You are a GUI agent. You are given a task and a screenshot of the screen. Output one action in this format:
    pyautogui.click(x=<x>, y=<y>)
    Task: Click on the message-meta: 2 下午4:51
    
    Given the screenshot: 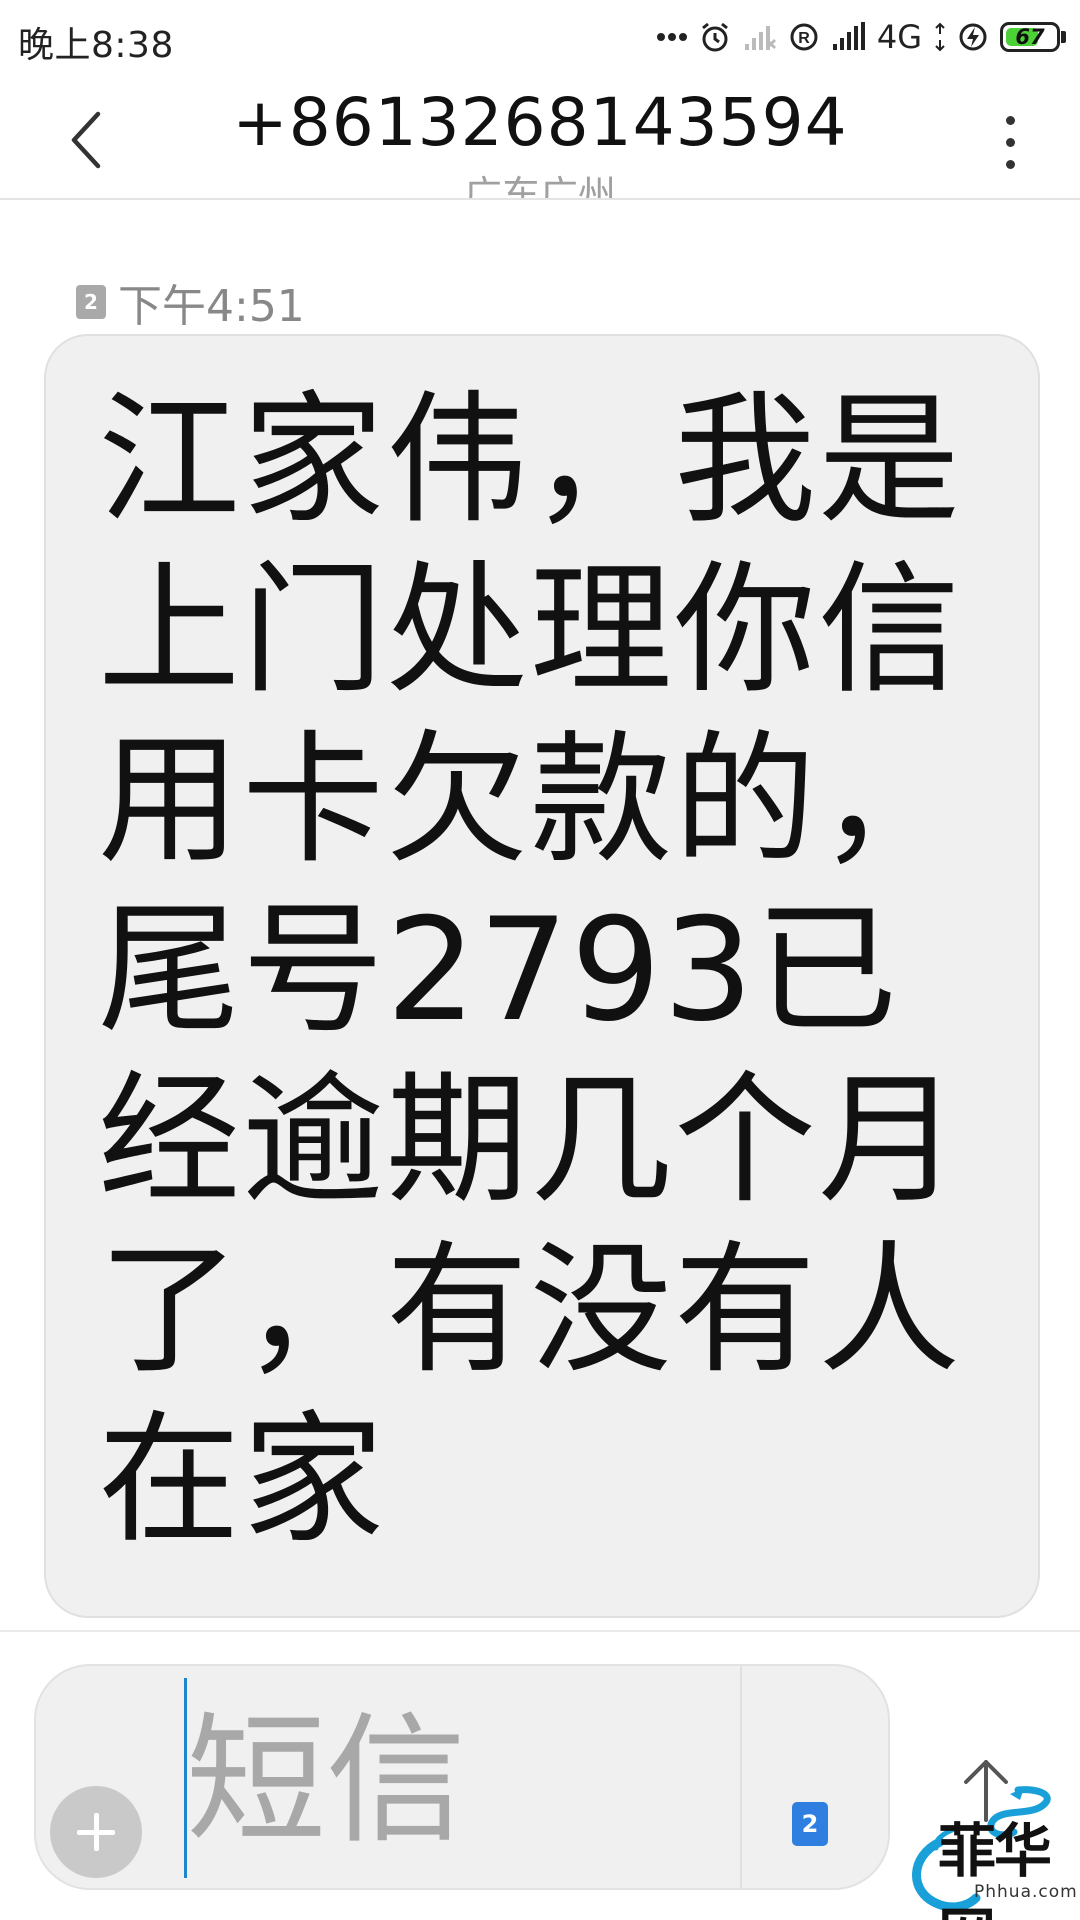 What is the action you would take?
    pyautogui.click(x=190, y=302)
    